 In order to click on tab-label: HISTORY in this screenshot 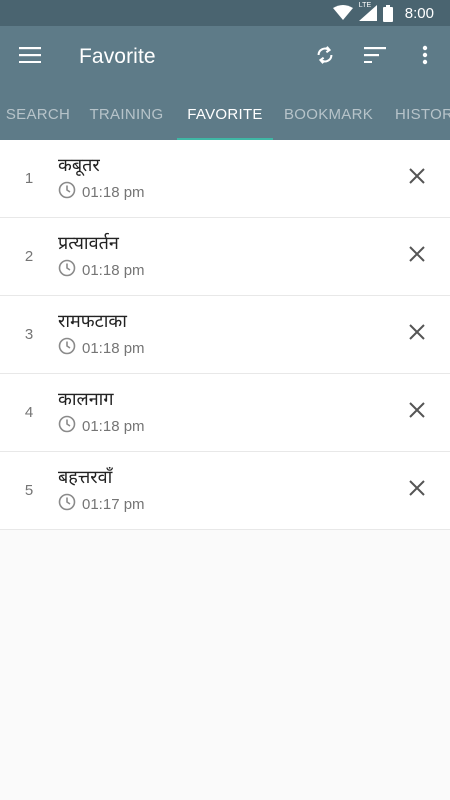, I will do `click(422, 114)`.